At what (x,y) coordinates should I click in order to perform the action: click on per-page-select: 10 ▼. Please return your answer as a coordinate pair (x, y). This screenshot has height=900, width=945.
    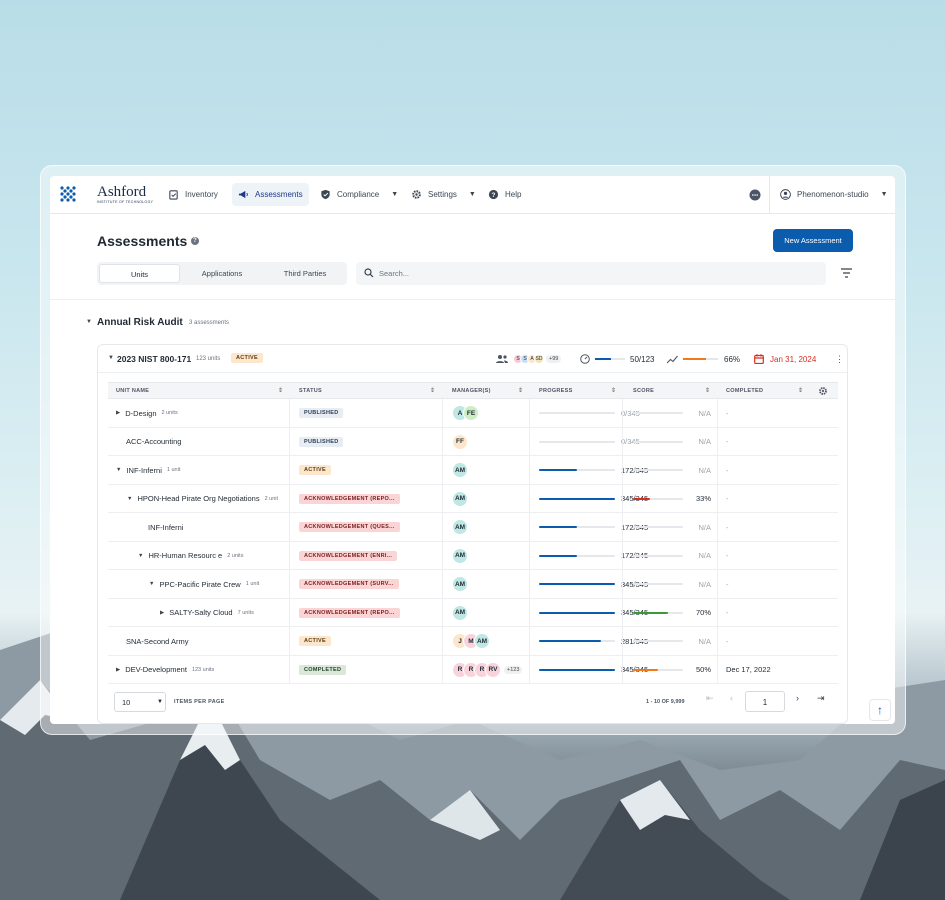
    Looking at the image, I should click on (140, 702).